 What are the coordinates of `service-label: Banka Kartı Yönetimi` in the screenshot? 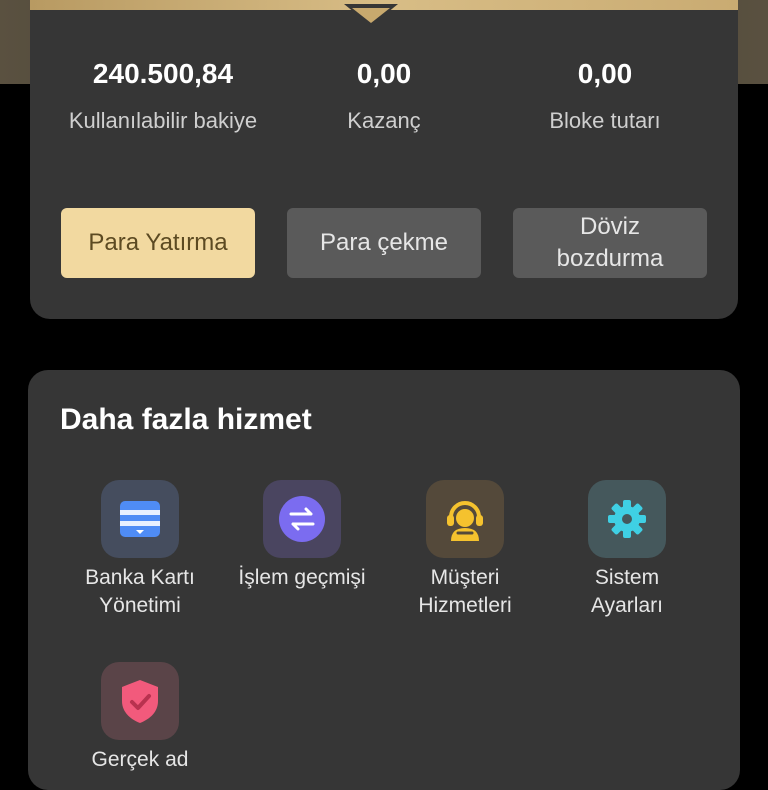 It's located at (140, 591).